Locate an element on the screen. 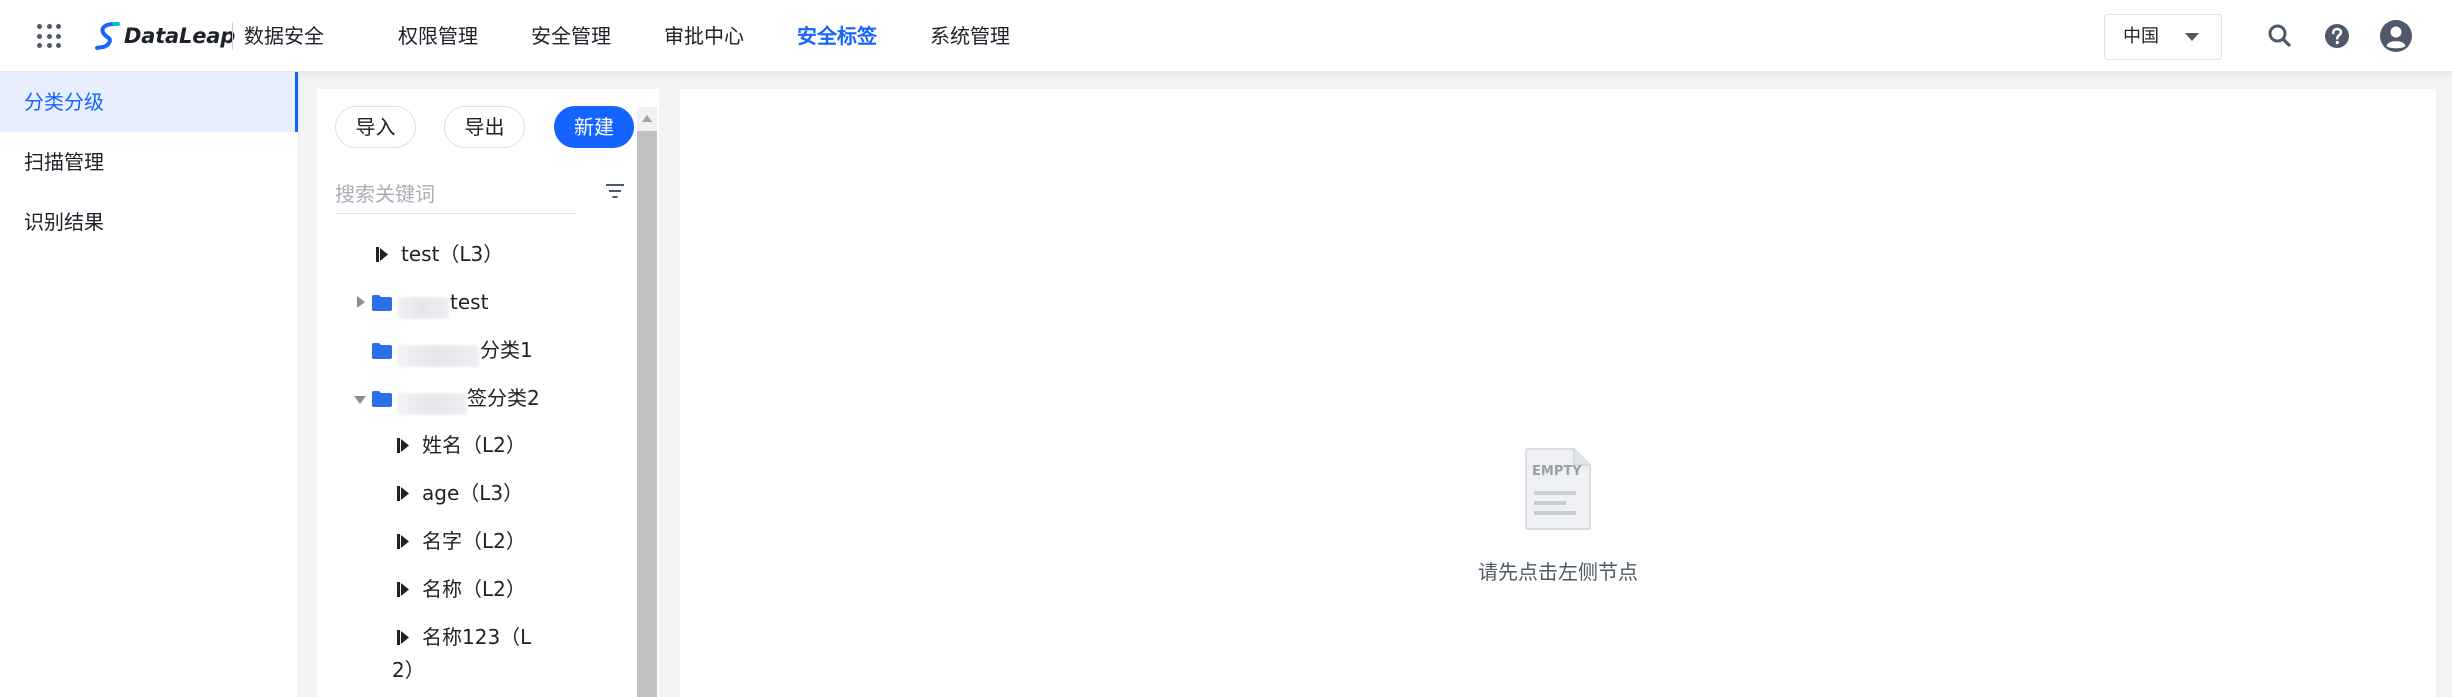 This screenshot has height=697, width=2452. empty-image-label: EMPTY is located at coordinates (1557, 471).